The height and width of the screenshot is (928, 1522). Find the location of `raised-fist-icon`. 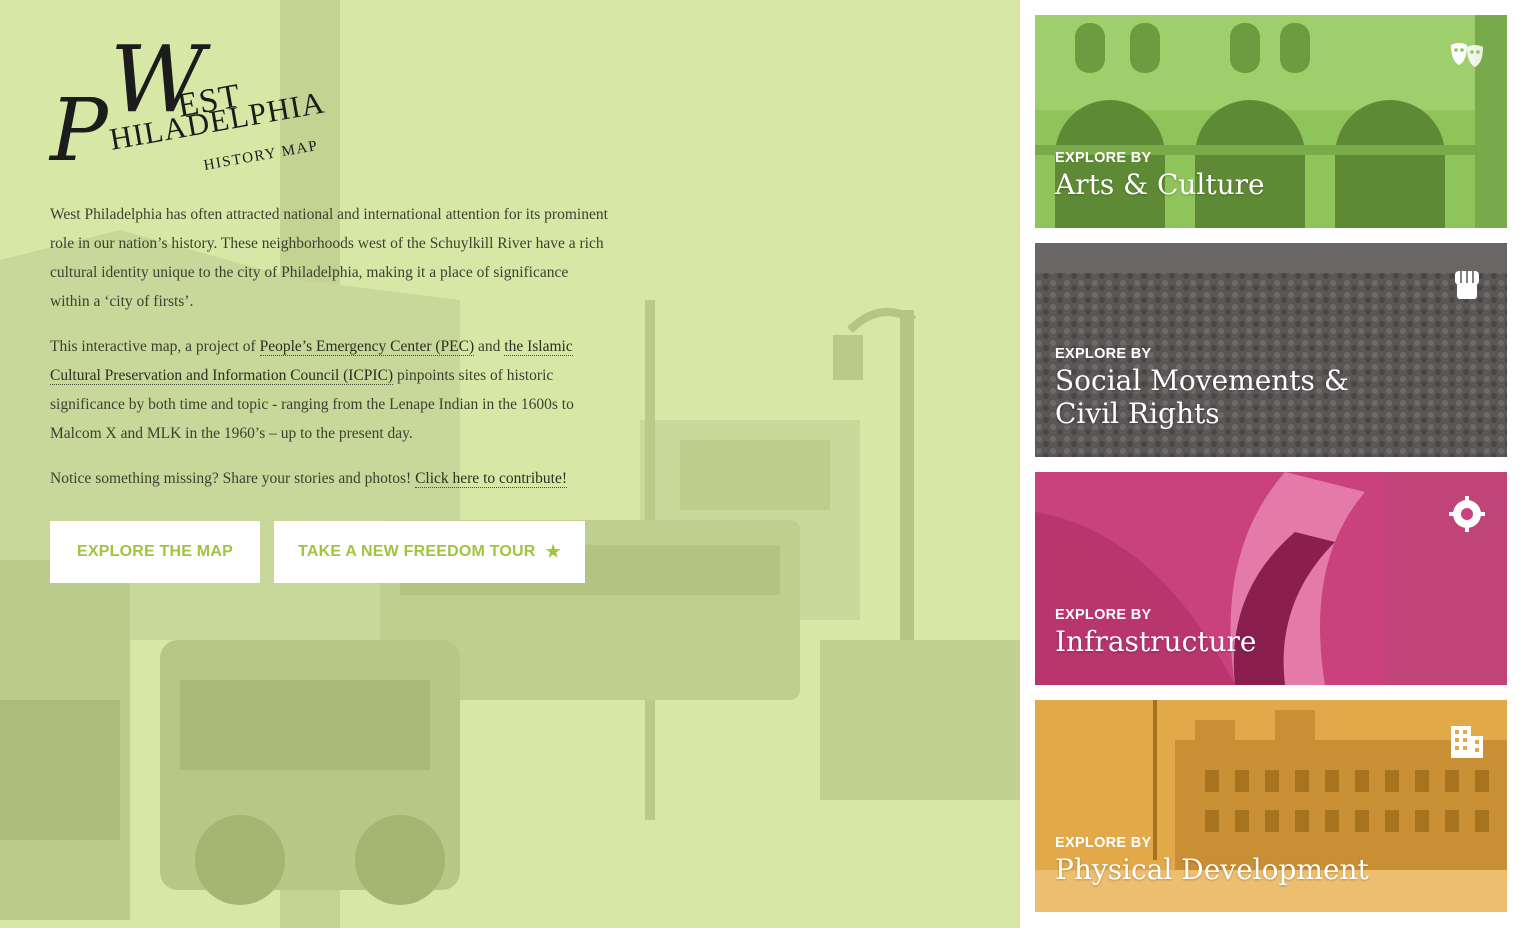

raised-fist-icon is located at coordinates (1467, 285).